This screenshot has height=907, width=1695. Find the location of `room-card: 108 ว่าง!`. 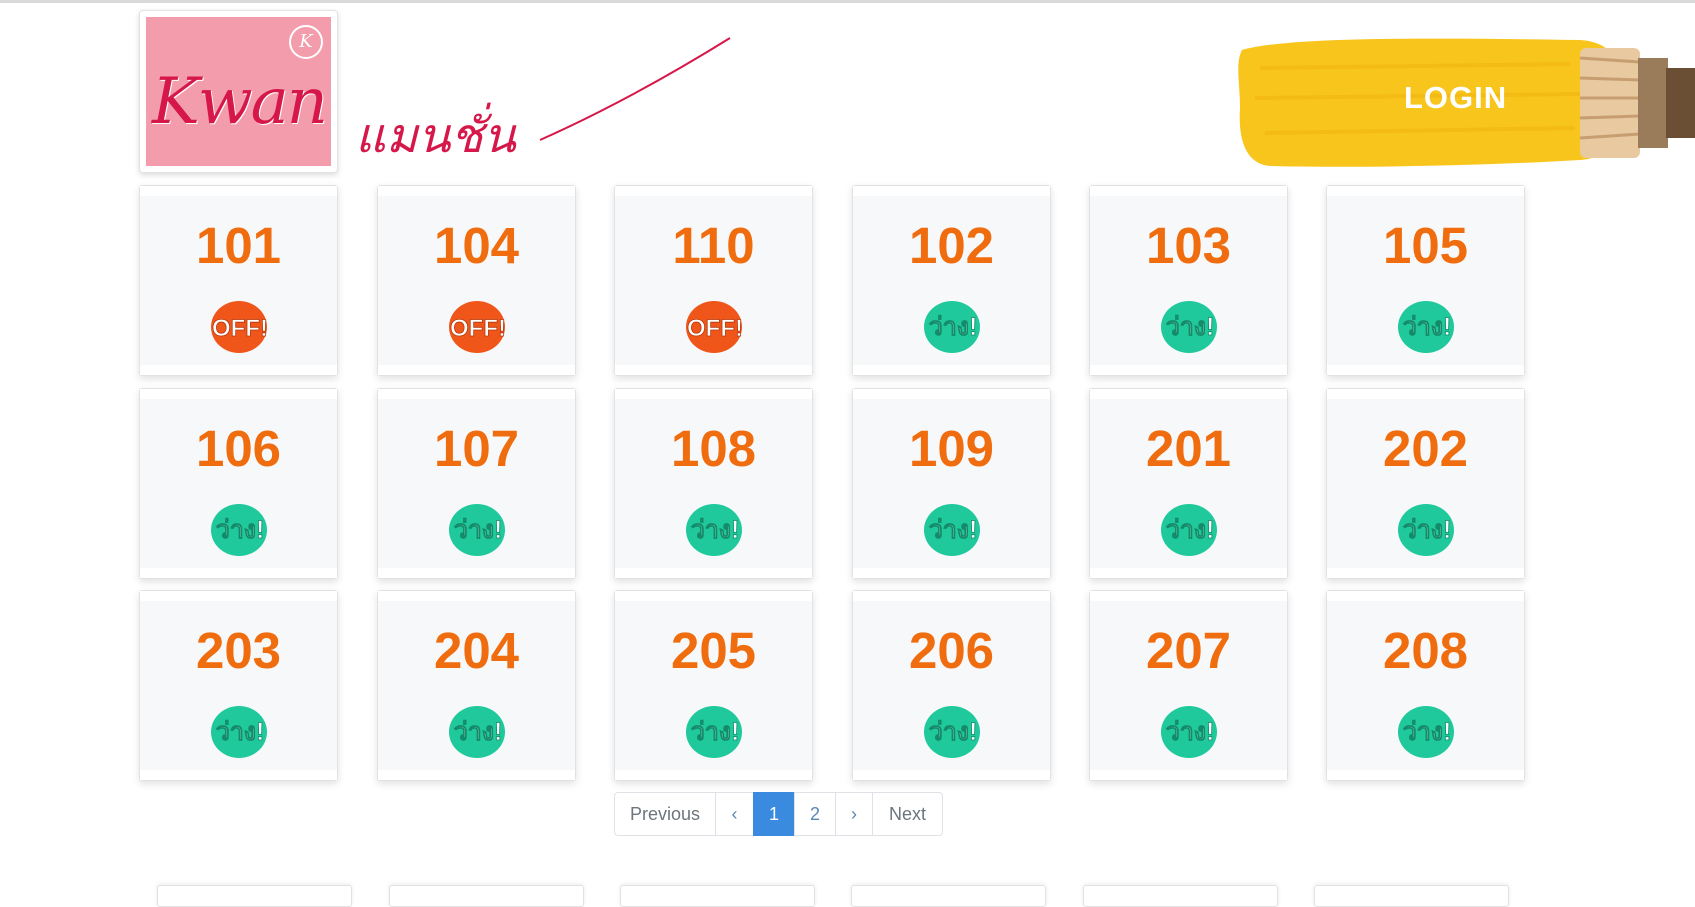

room-card: 108 ว่าง! is located at coordinates (713, 483).